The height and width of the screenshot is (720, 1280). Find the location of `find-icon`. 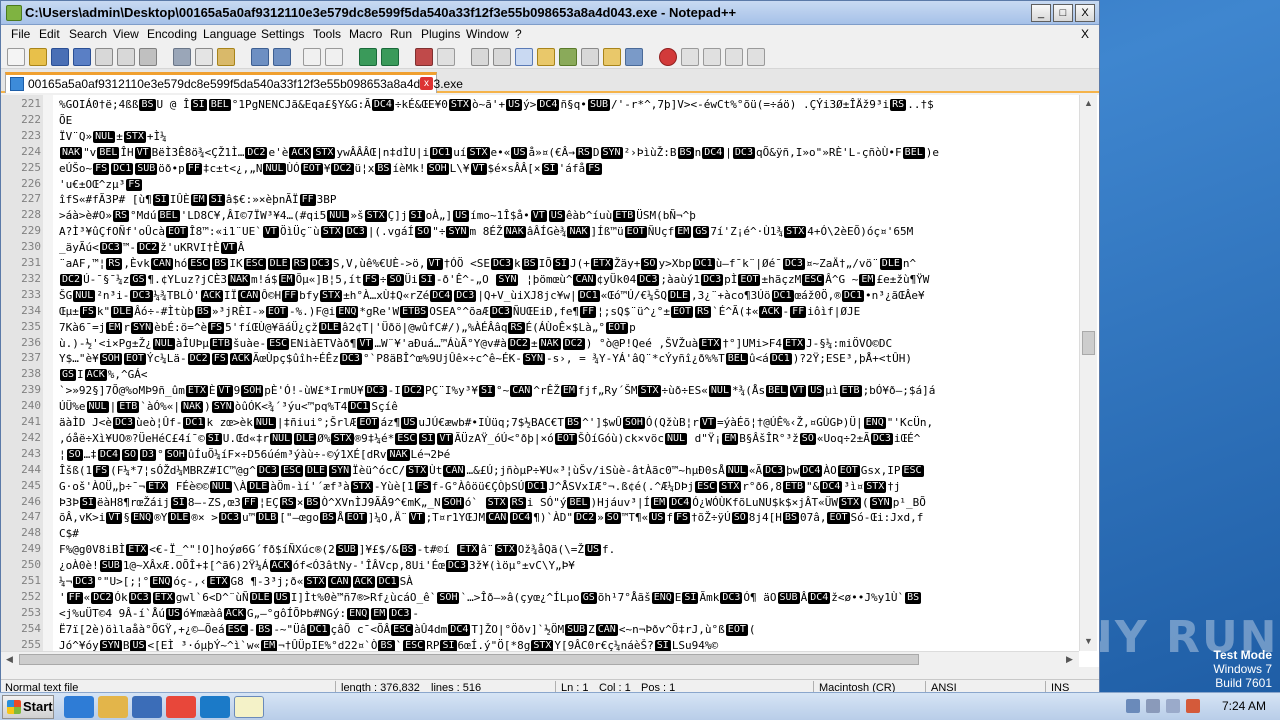

find-icon is located at coordinates (312, 57).